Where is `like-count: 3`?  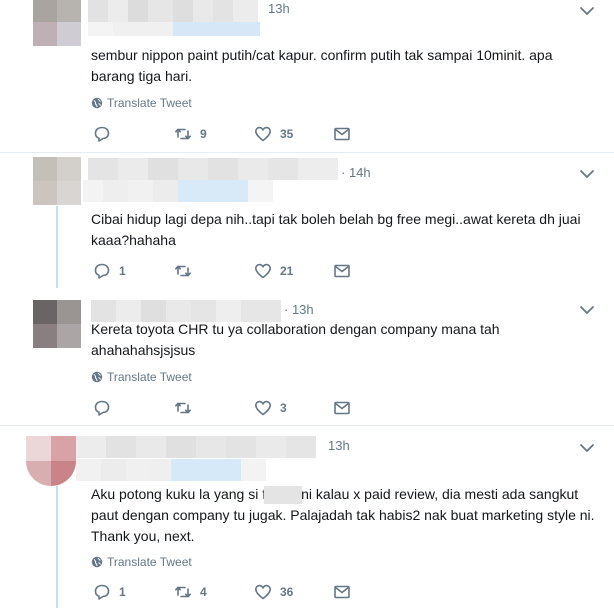 like-count: 3 is located at coordinates (283, 408).